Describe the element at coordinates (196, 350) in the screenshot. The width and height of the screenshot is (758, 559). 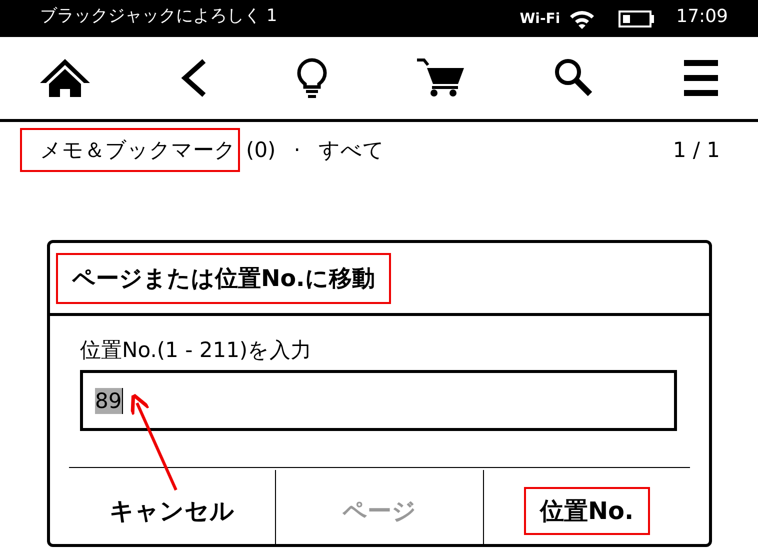
I see `field-label: 位置No.(1 - 211)を入力` at that location.